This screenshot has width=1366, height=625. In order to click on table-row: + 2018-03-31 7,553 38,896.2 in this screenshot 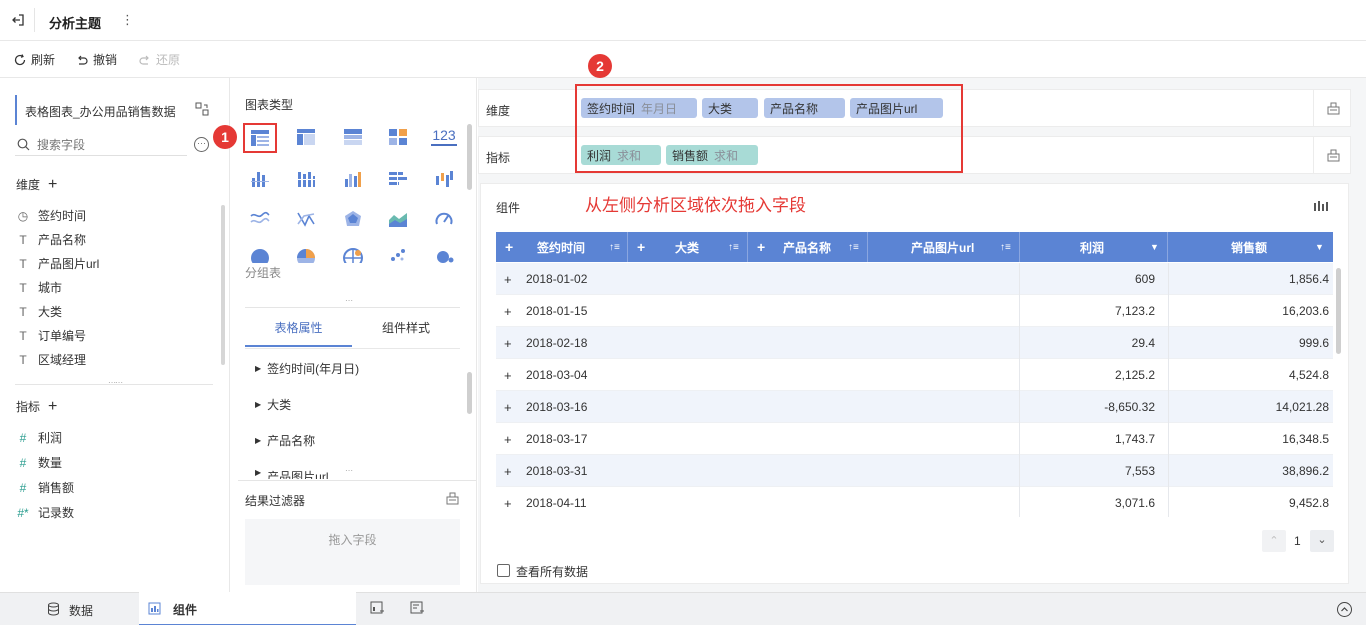, I will do `click(914, 471)`.